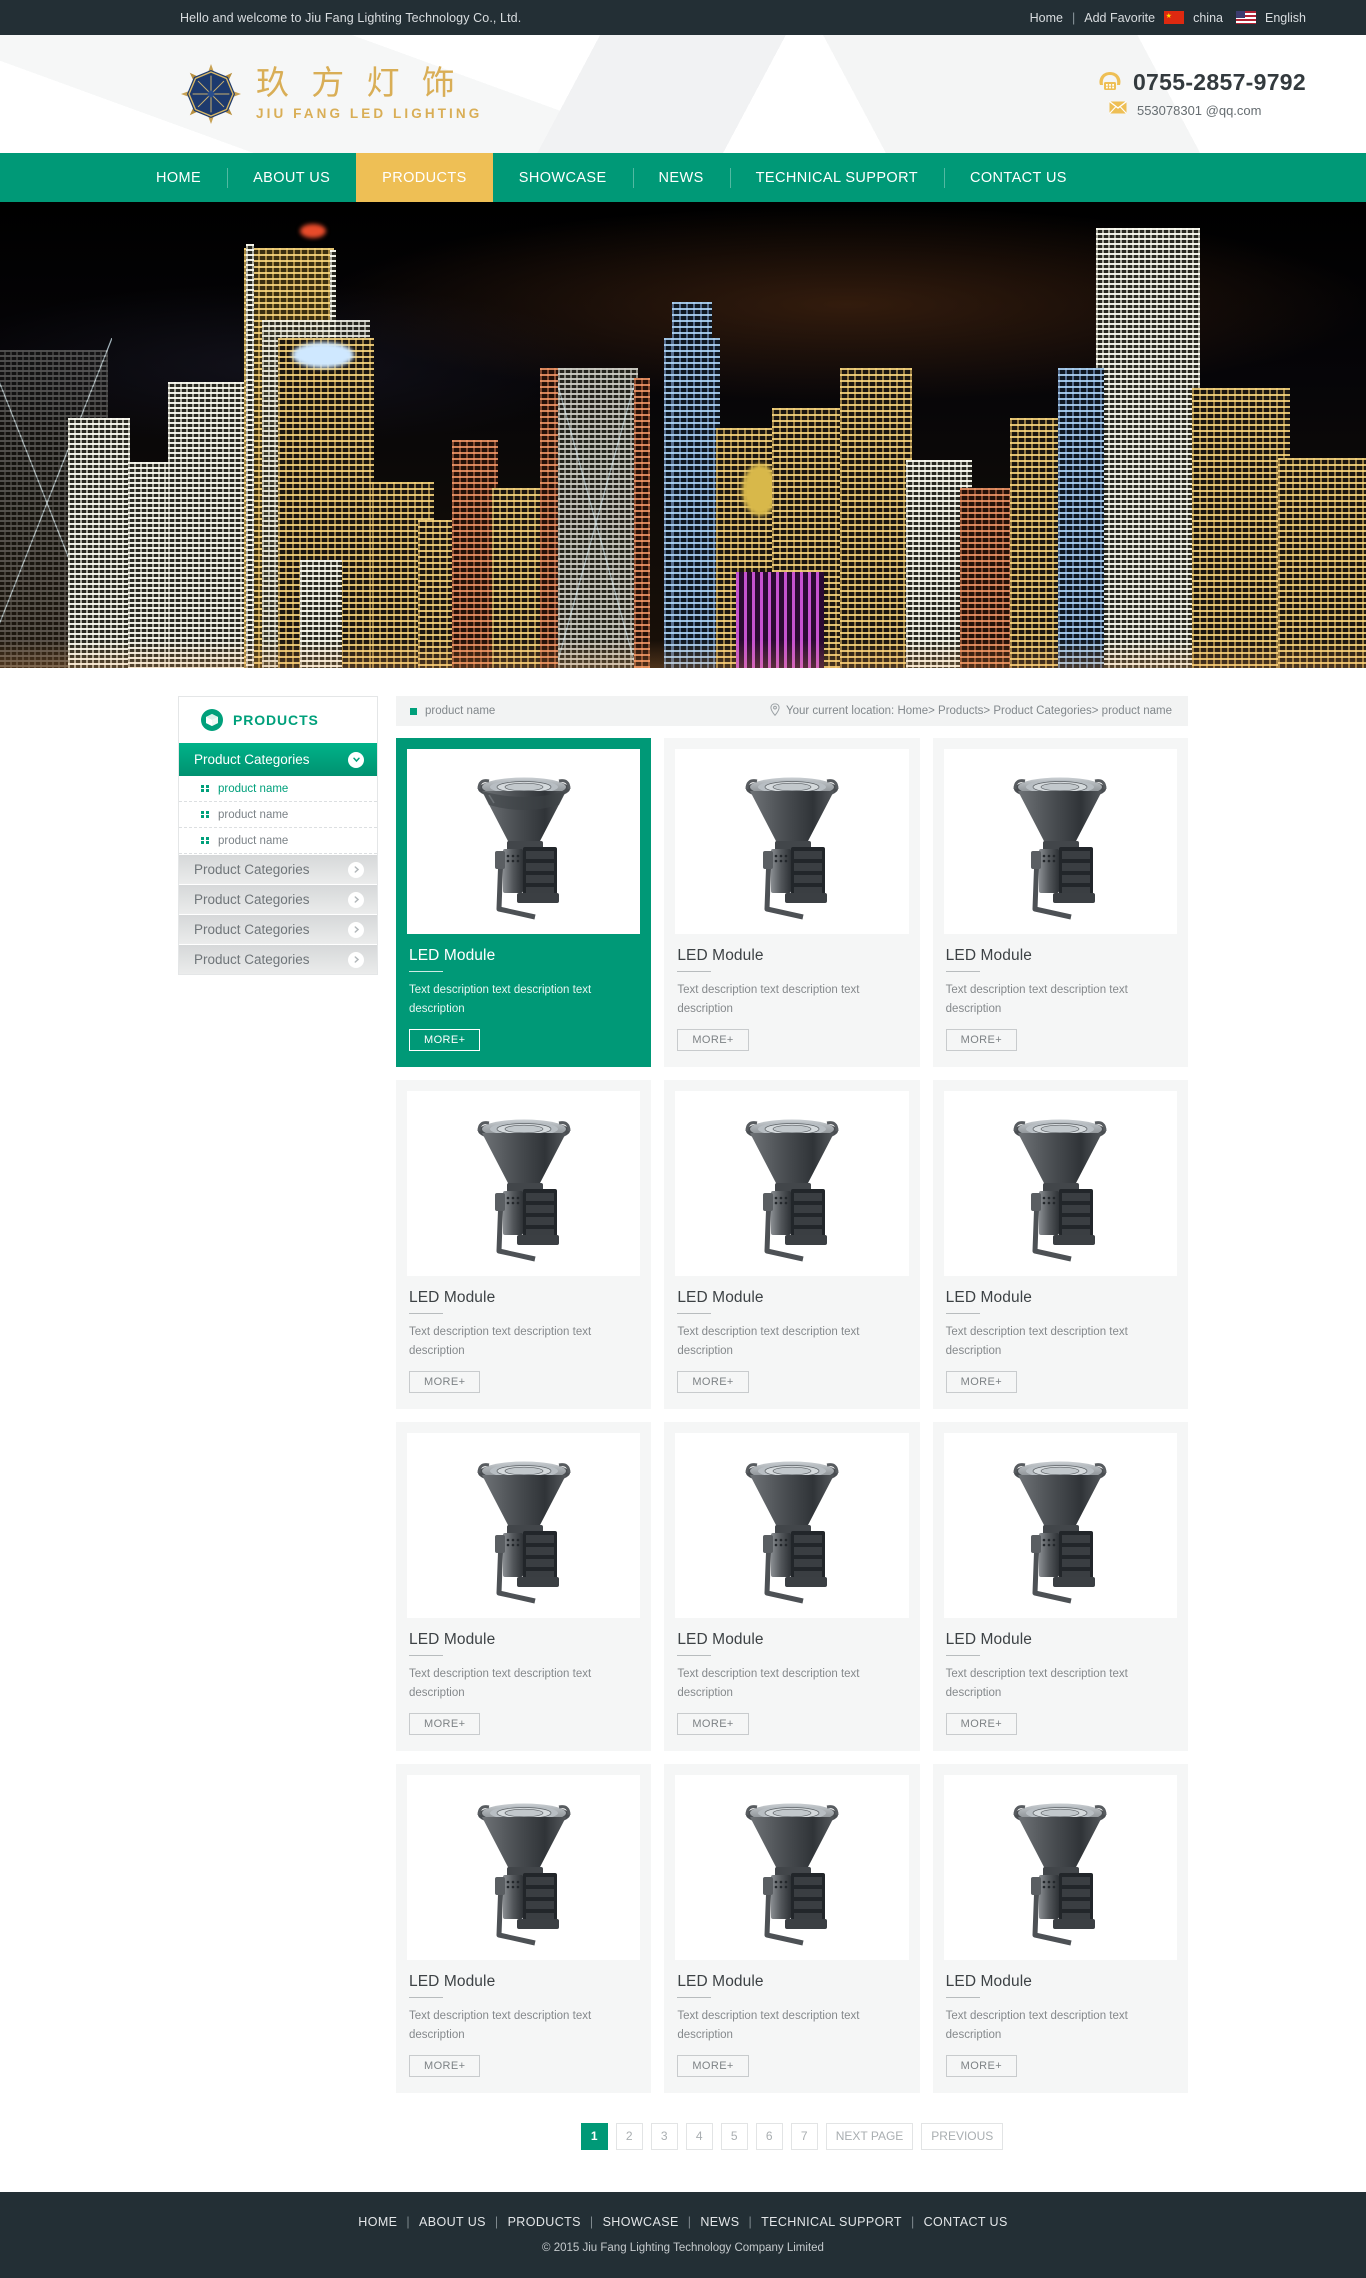 The height and width of the screenshot is (2278, 1366). Describe the element at coordinates (178, 177) in the screenshot. I see `nav-item-home: HOME` at that location.